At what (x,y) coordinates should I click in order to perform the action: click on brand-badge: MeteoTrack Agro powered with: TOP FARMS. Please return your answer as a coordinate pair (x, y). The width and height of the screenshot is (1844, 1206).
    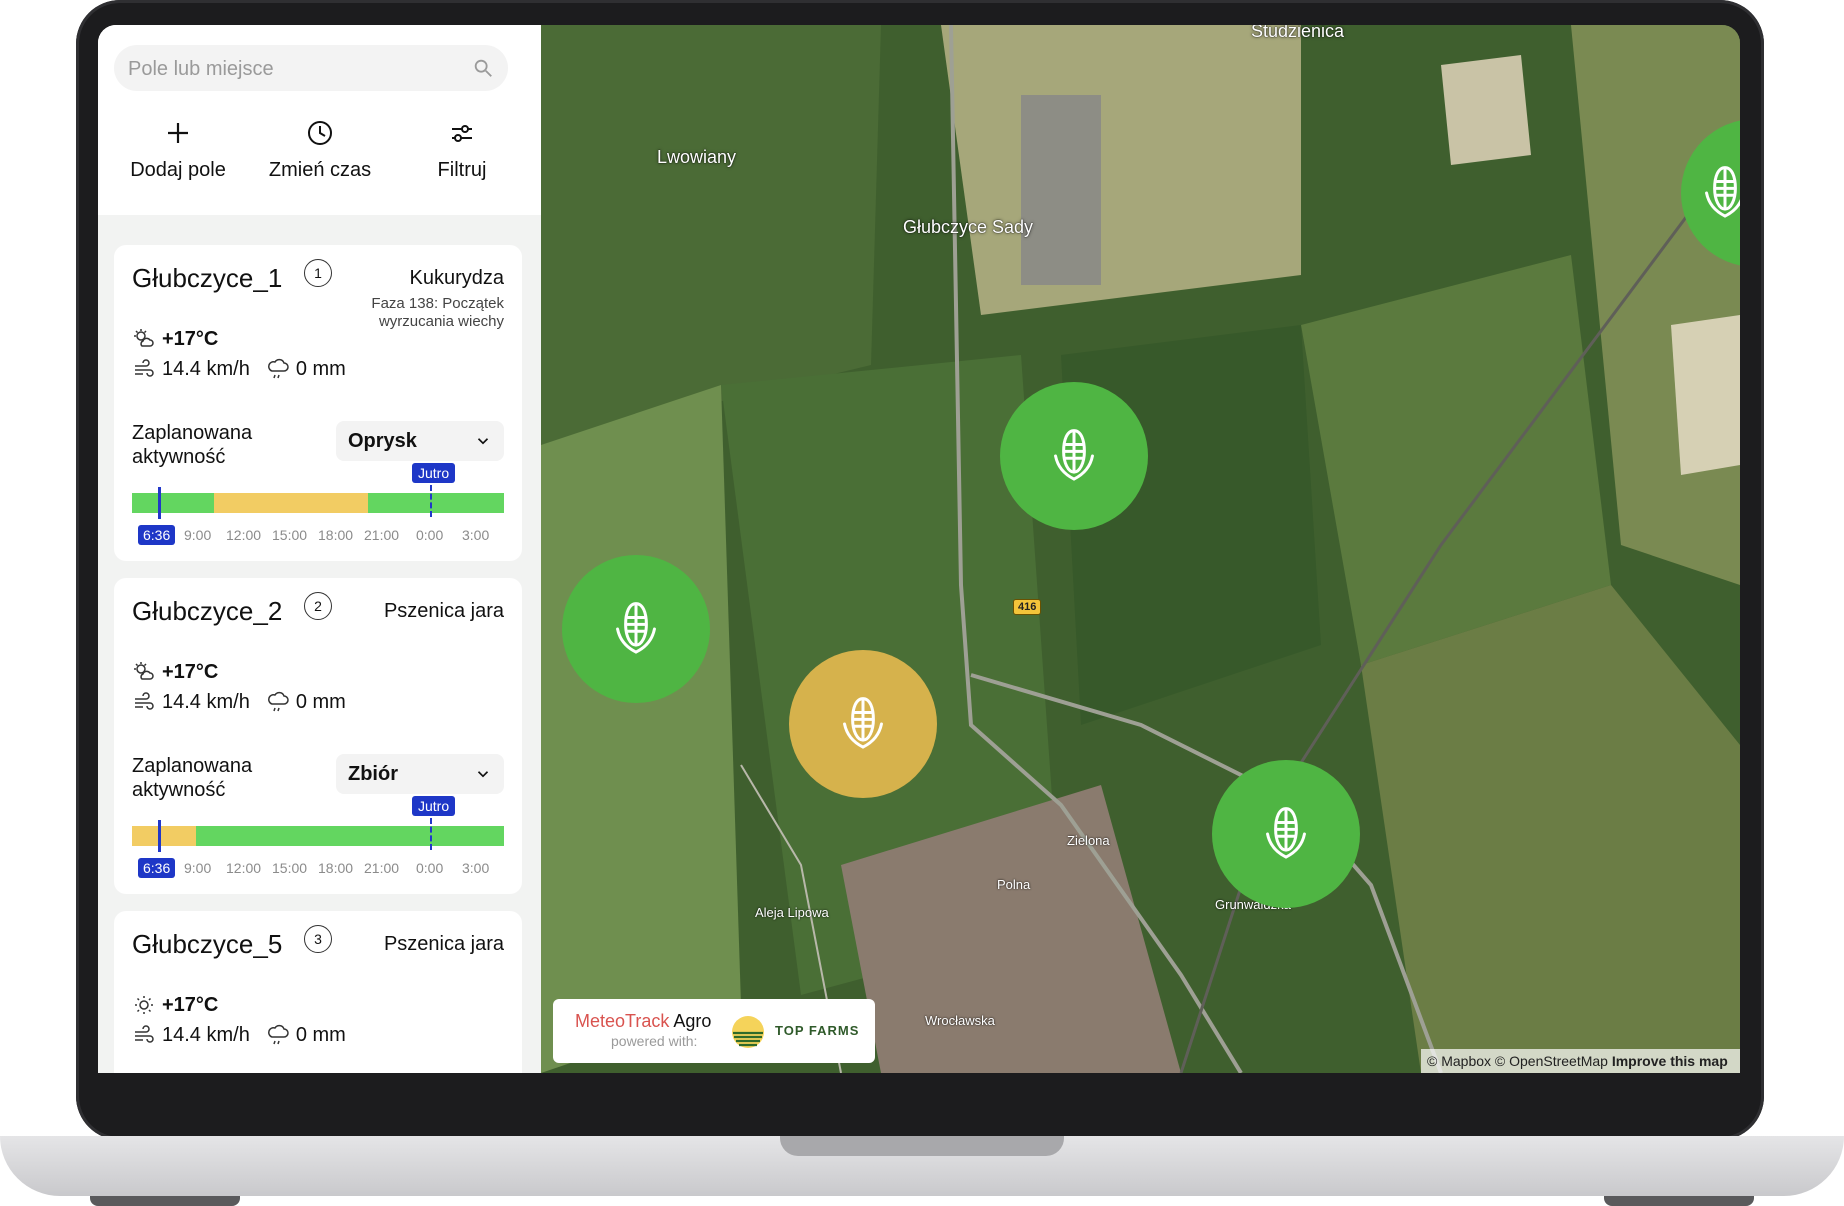
    Looking at the image, I should click on (714, 1031).